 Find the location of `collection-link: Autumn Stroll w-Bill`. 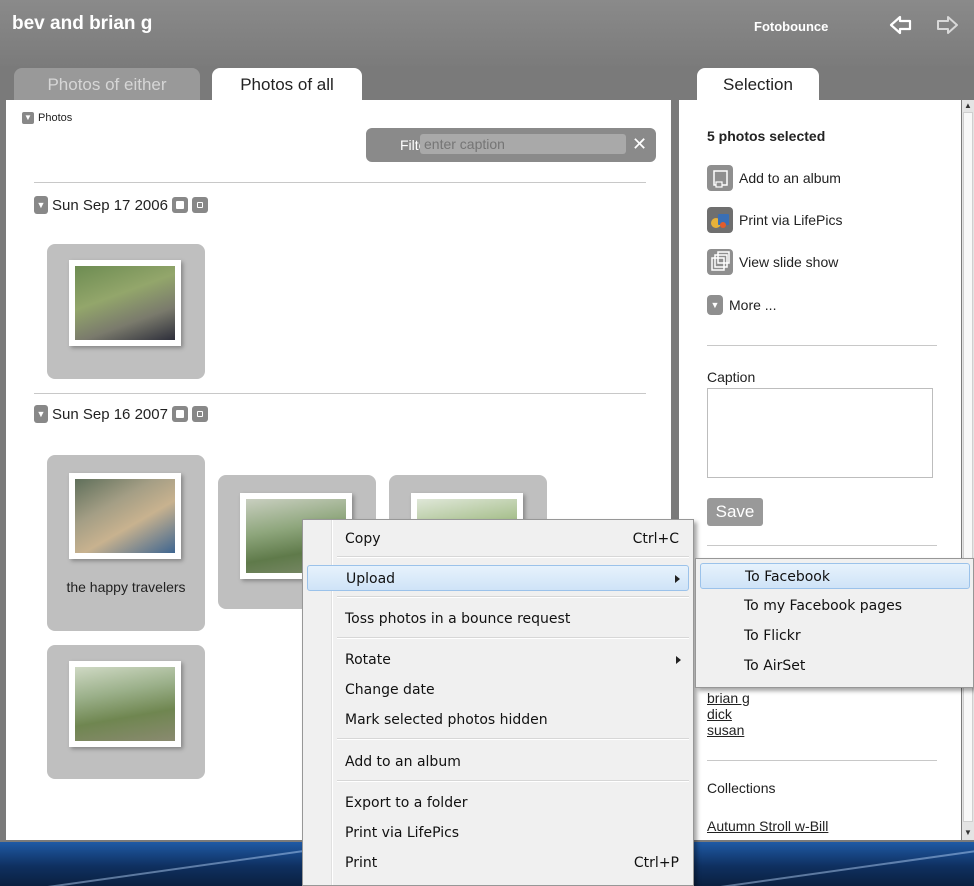

collection-link: Autumn Stroll w-Bill is located at coordinates (767, 826).